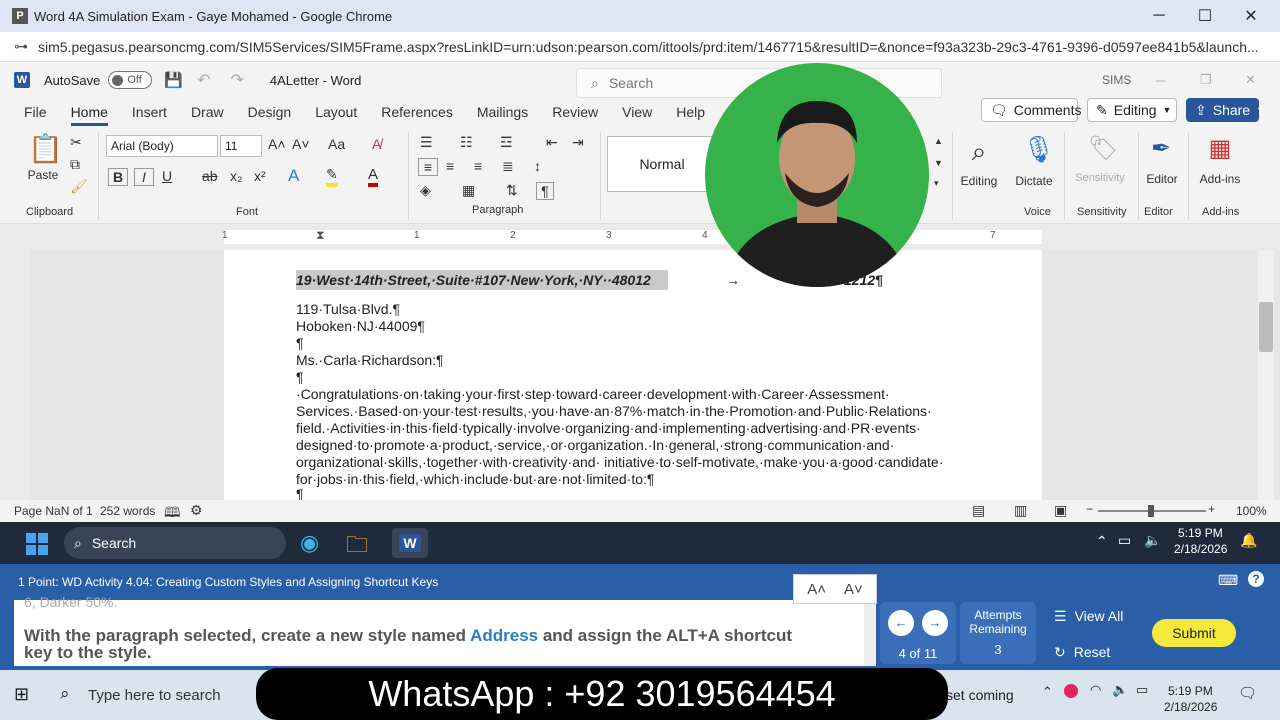  What do you see at coordinates (1205, 16) in the screenshot?
I see `maximize-button: ☐` at bounding box center [1205, 16].